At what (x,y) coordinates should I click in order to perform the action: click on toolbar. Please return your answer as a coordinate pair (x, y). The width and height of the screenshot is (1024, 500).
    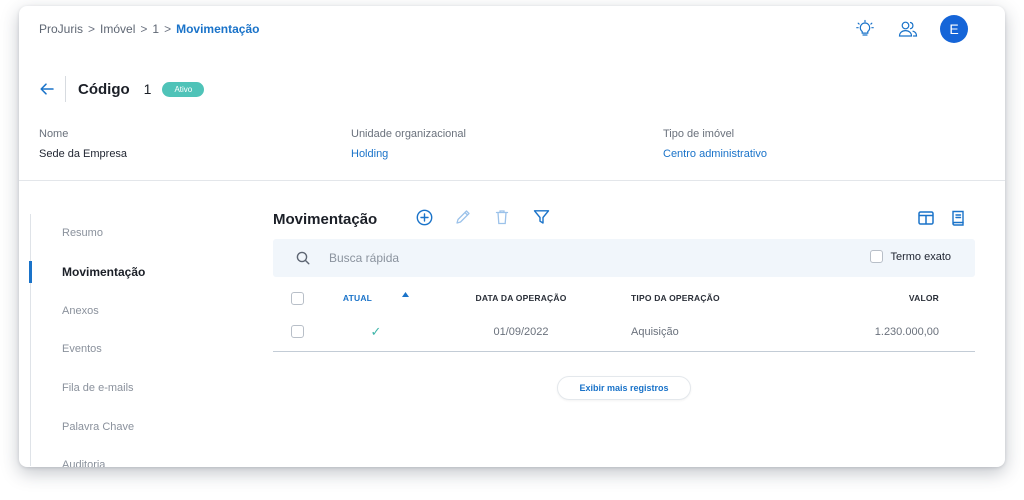
    Looking at the image, I should click on (493, 217).